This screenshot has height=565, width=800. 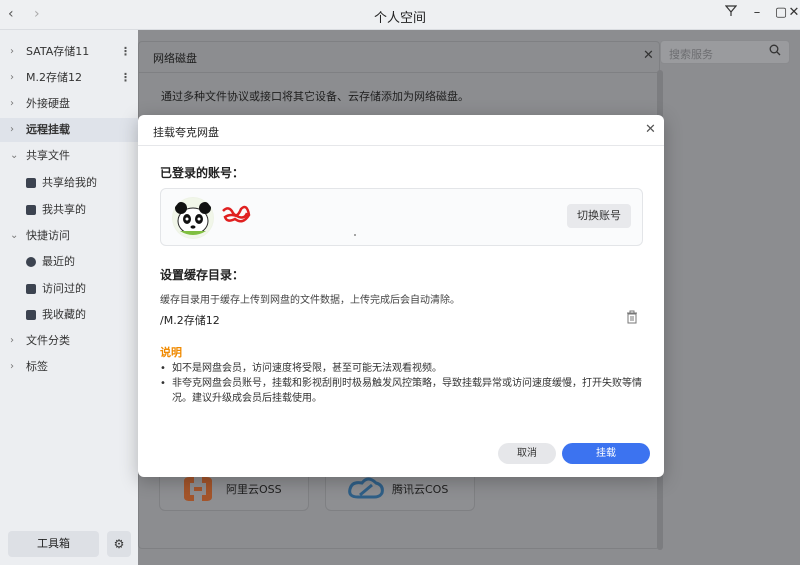 What do you see at coordinates (731, 14) in the screenshot?
I see `pin-icon` at bounding box center [731, 14].